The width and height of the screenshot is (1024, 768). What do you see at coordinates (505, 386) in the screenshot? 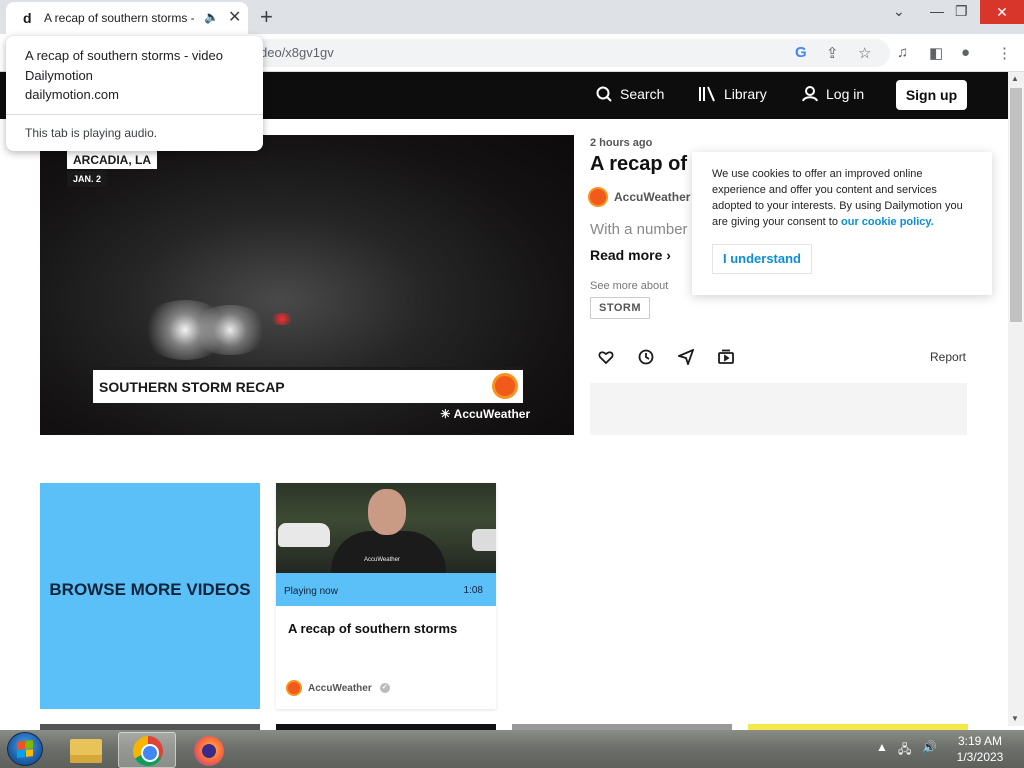
I see `accuweather-sun-icon` at bounding box center [505, 386].